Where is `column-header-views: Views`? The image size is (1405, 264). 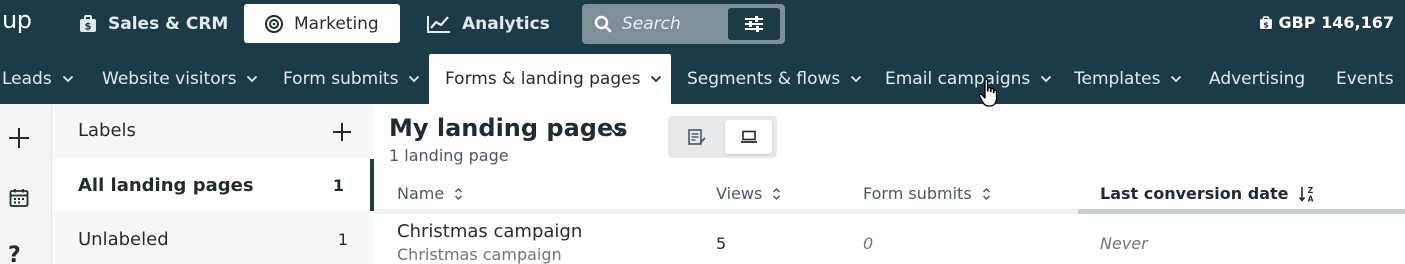 column-header-views: Views is located at coordinates (748, 193).